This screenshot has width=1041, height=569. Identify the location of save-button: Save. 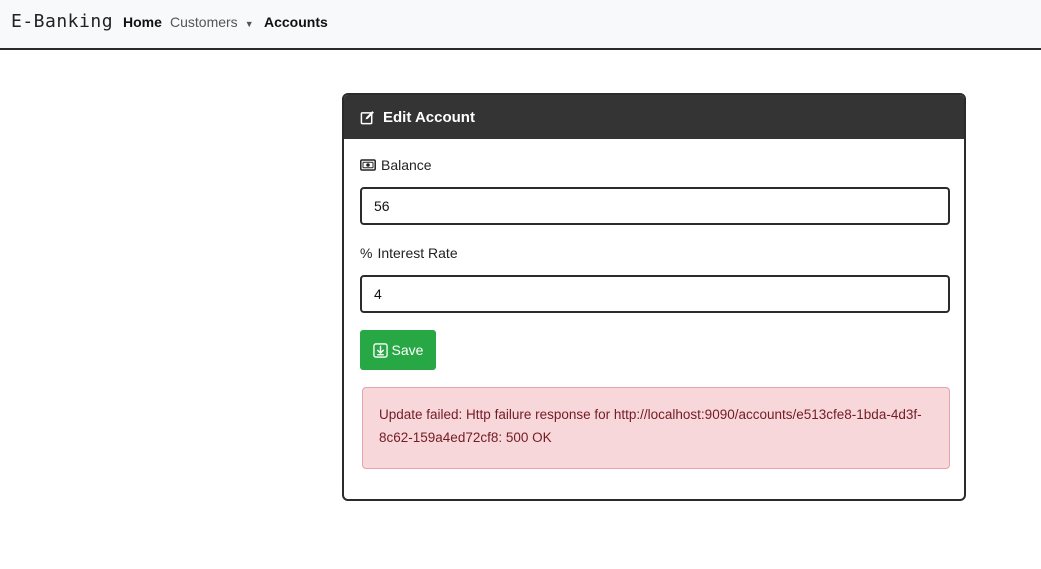
(398, 350).